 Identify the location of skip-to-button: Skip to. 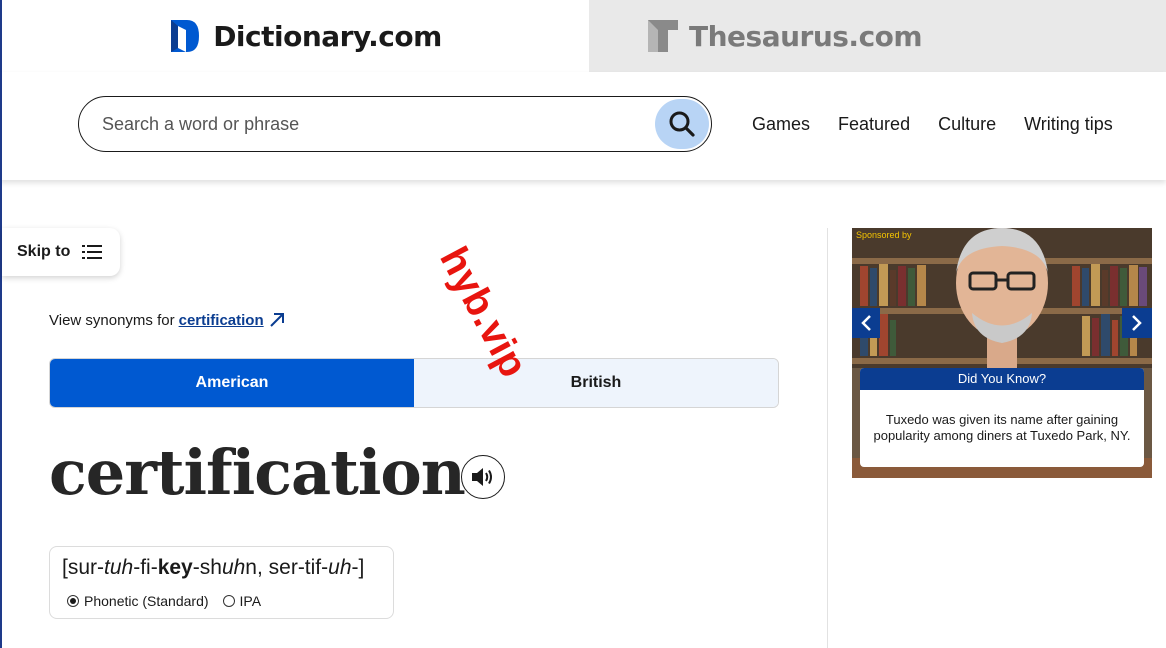
(61, 252).